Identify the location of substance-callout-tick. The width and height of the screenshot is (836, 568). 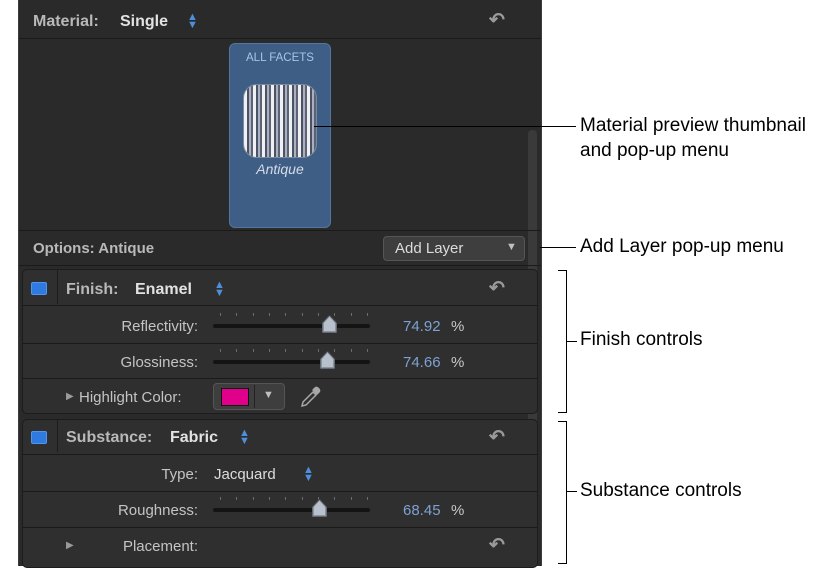
(572, 491).